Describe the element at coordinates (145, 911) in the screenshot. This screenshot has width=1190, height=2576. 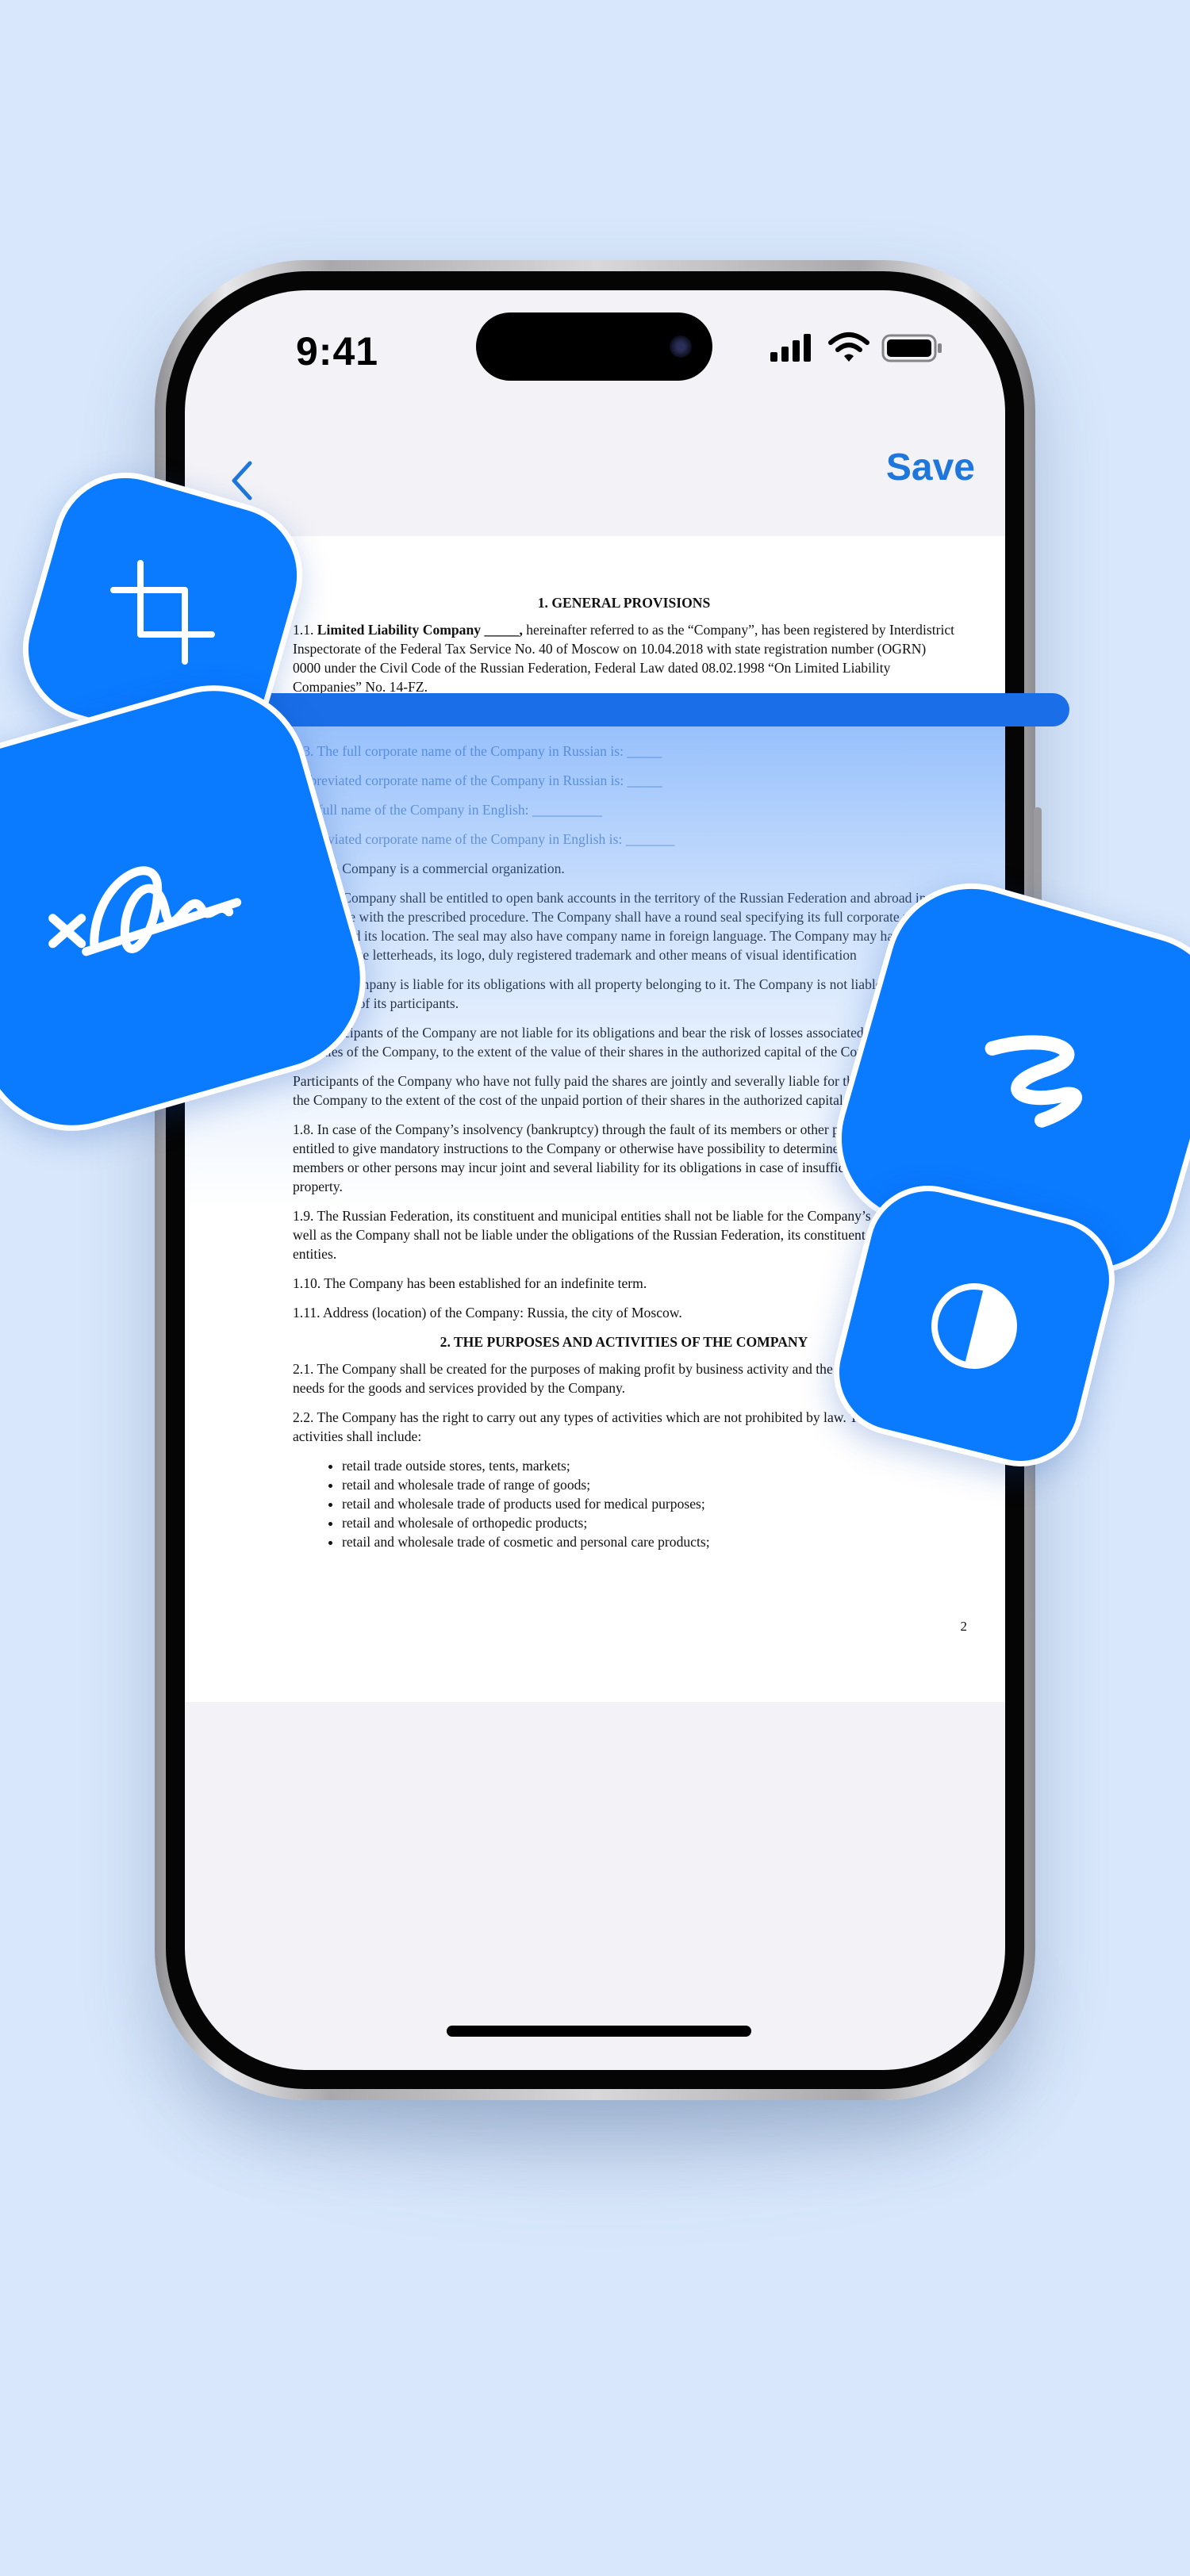
I see `signature-icon` at that location.